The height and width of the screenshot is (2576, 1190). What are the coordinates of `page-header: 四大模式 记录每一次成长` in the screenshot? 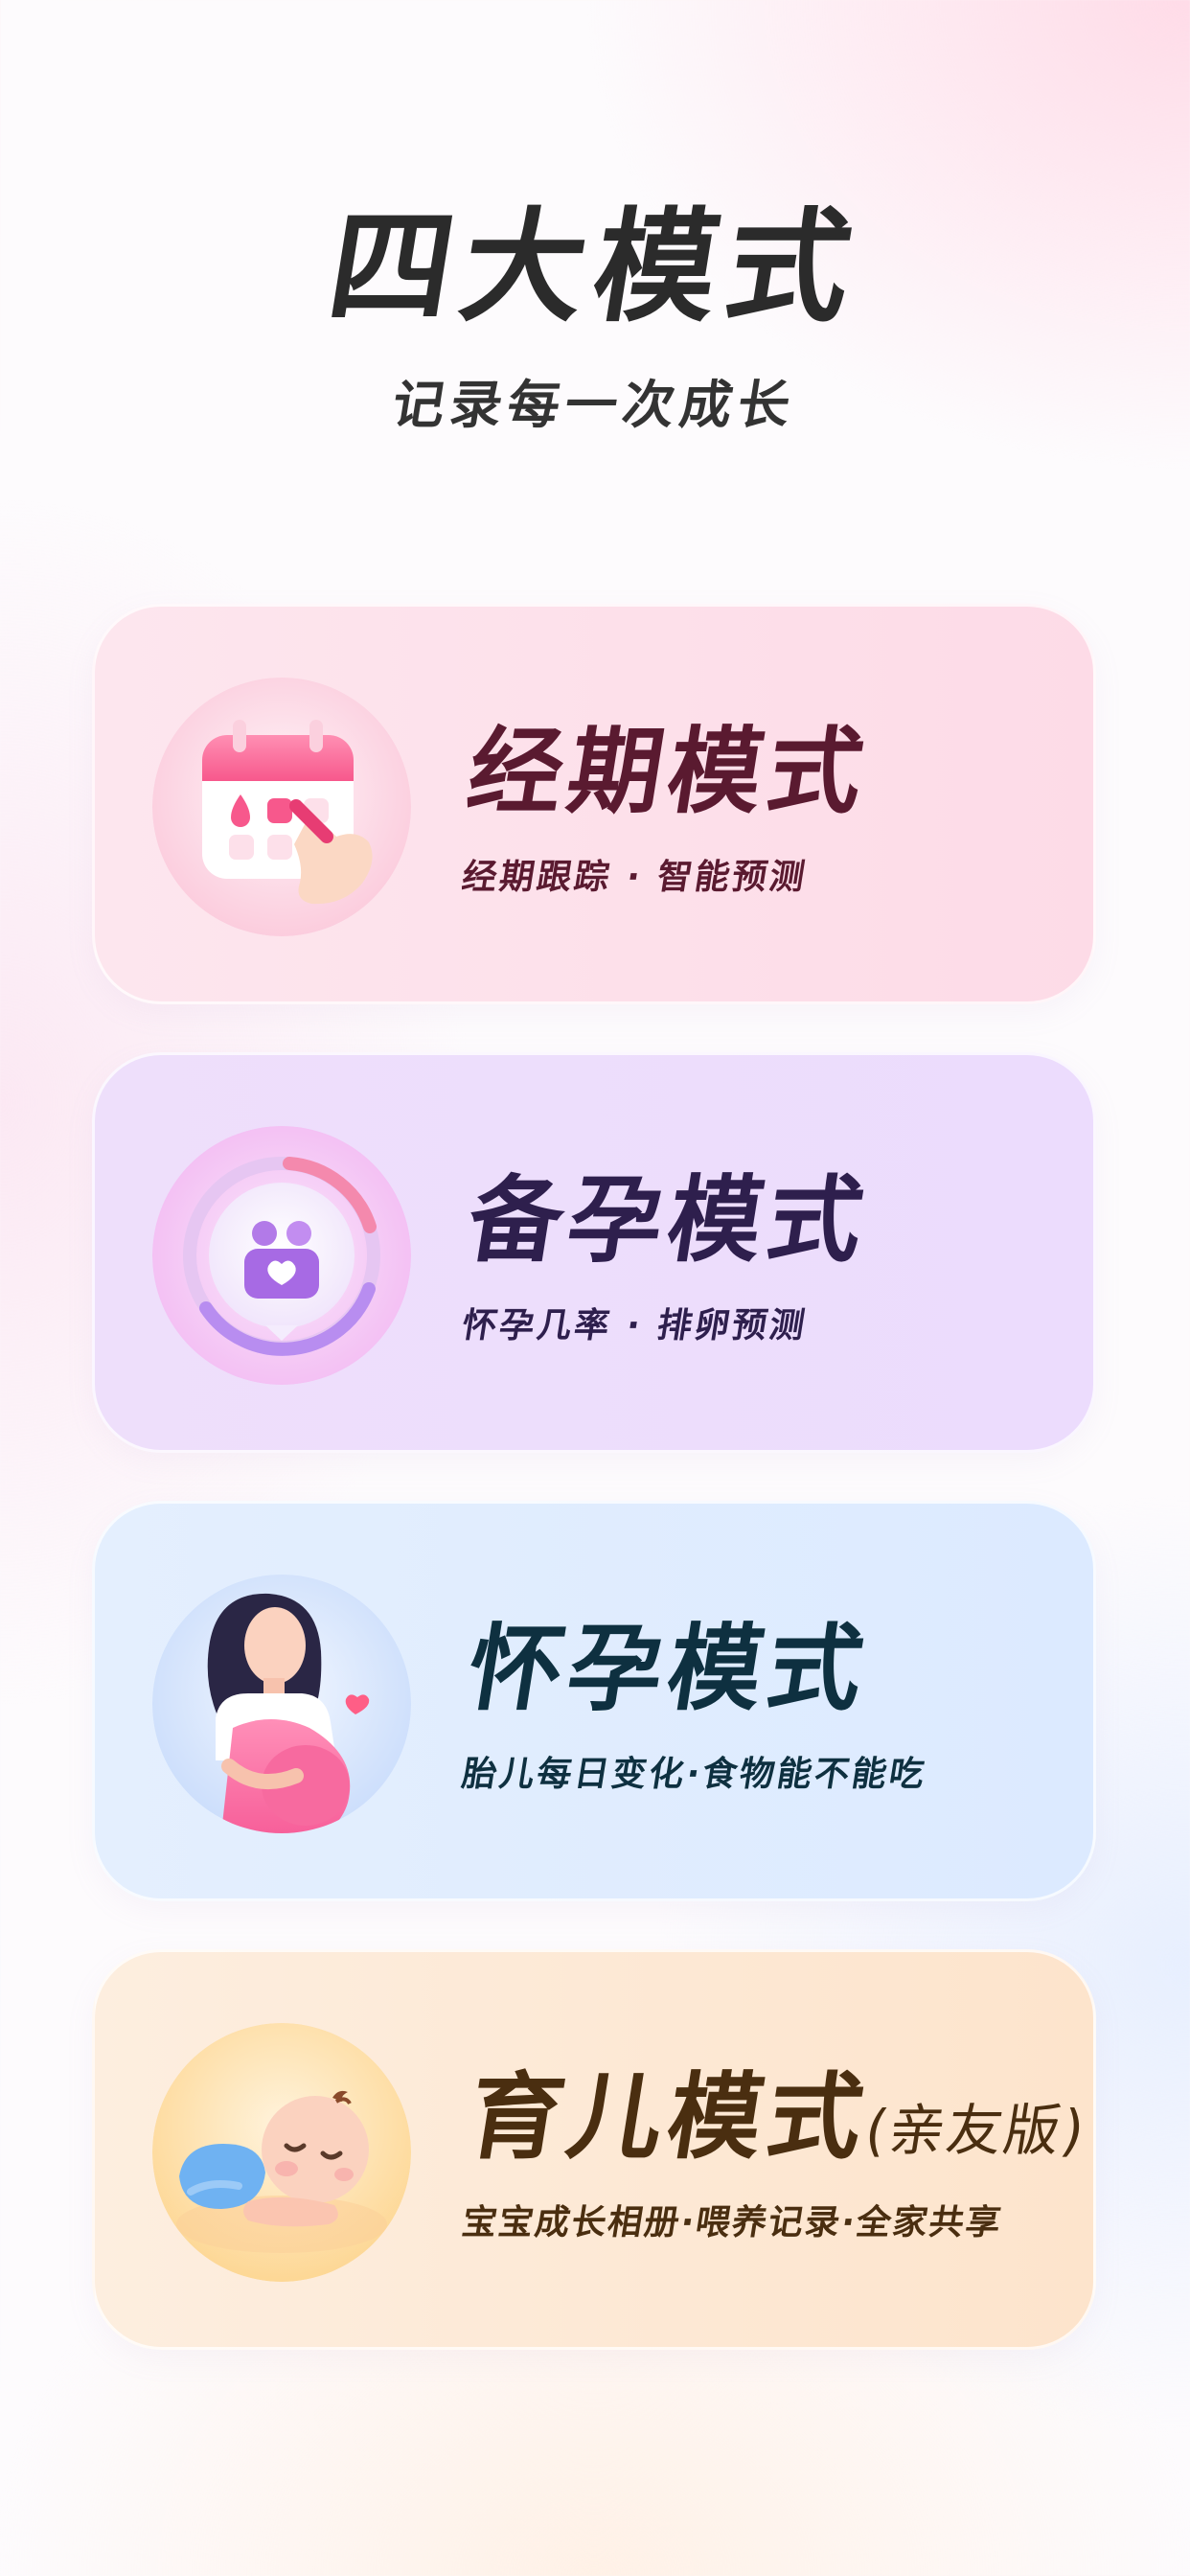 It's located at (595, 315).